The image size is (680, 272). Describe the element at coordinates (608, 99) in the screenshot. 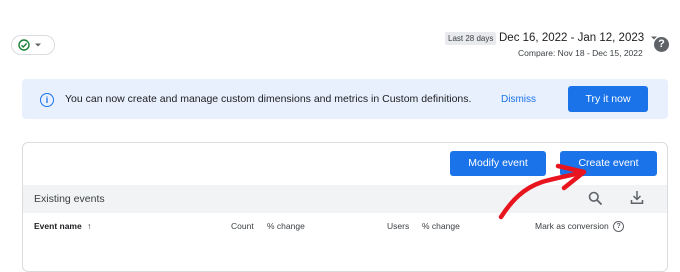

I see `try-it-now-button: Try it now` at that location.